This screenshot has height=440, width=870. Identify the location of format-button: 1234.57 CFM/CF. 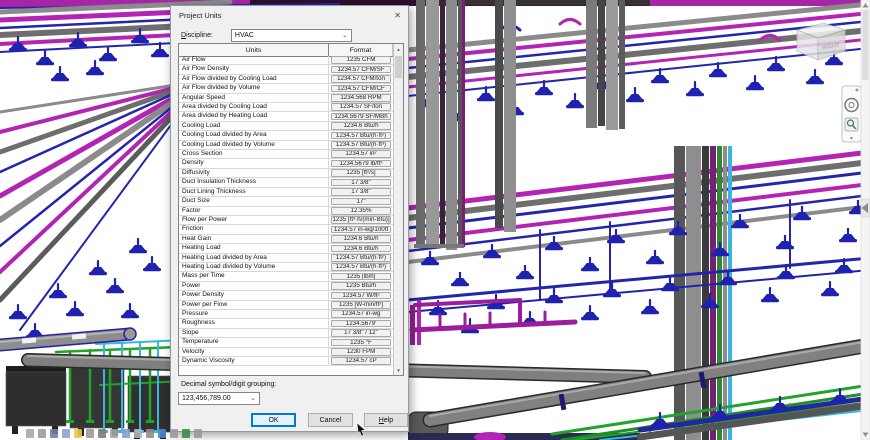
(361, 88).